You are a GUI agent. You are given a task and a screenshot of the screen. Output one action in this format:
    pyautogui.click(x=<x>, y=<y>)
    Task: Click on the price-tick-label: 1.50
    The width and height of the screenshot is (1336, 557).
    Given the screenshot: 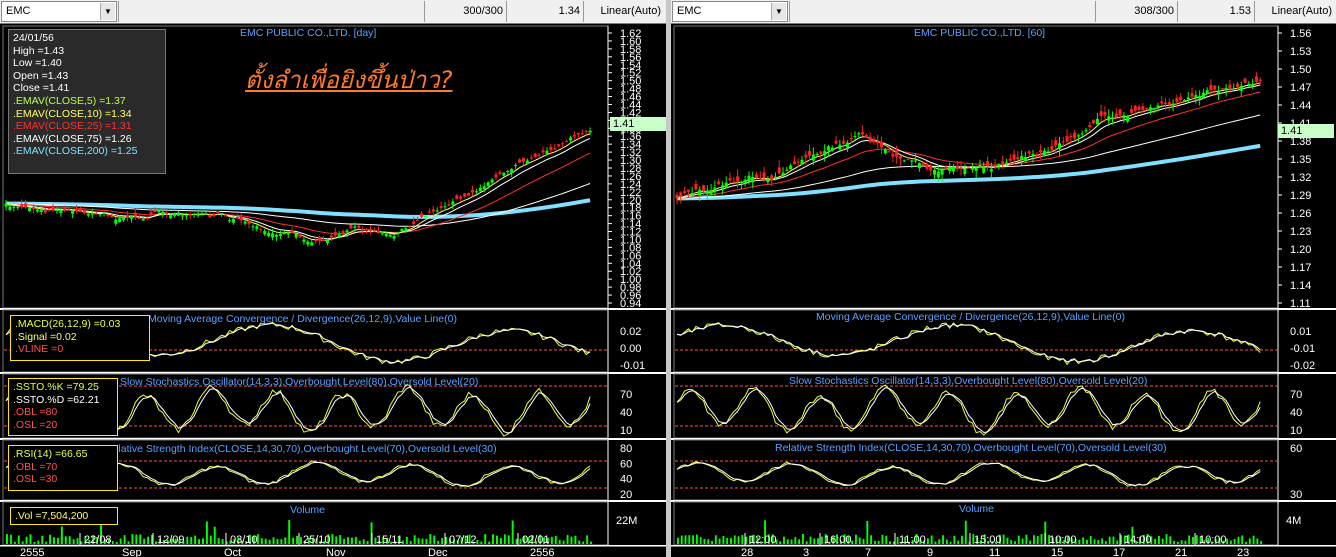 What is the action you would take?
    pyautogui.click(x=1300, y=70)
    